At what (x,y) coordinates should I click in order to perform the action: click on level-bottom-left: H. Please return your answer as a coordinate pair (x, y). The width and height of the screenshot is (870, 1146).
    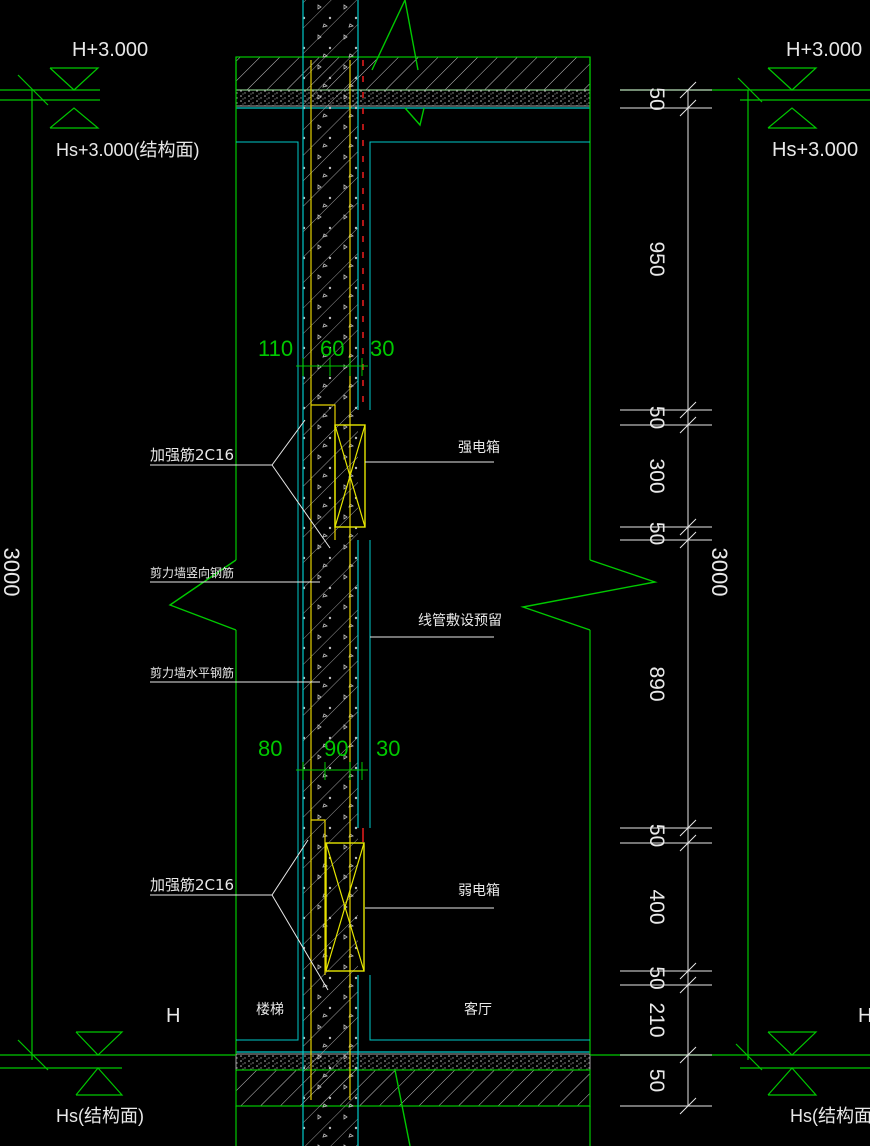
    Looking at the image, I should click on (173, 1016).